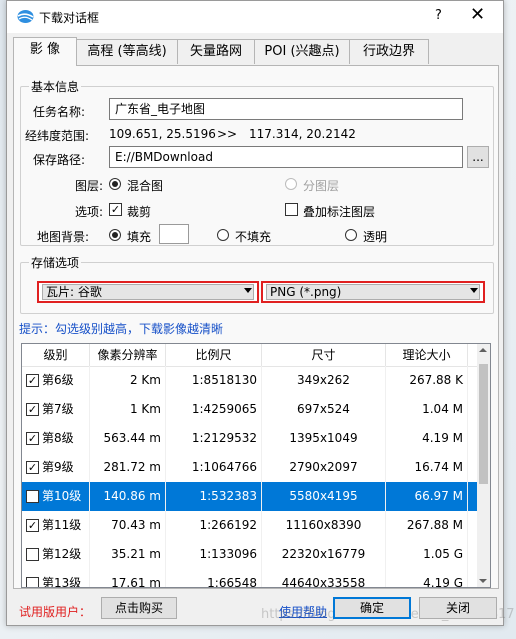  I want to click on image-format-select: PNG (*.png), so click(373, 292).